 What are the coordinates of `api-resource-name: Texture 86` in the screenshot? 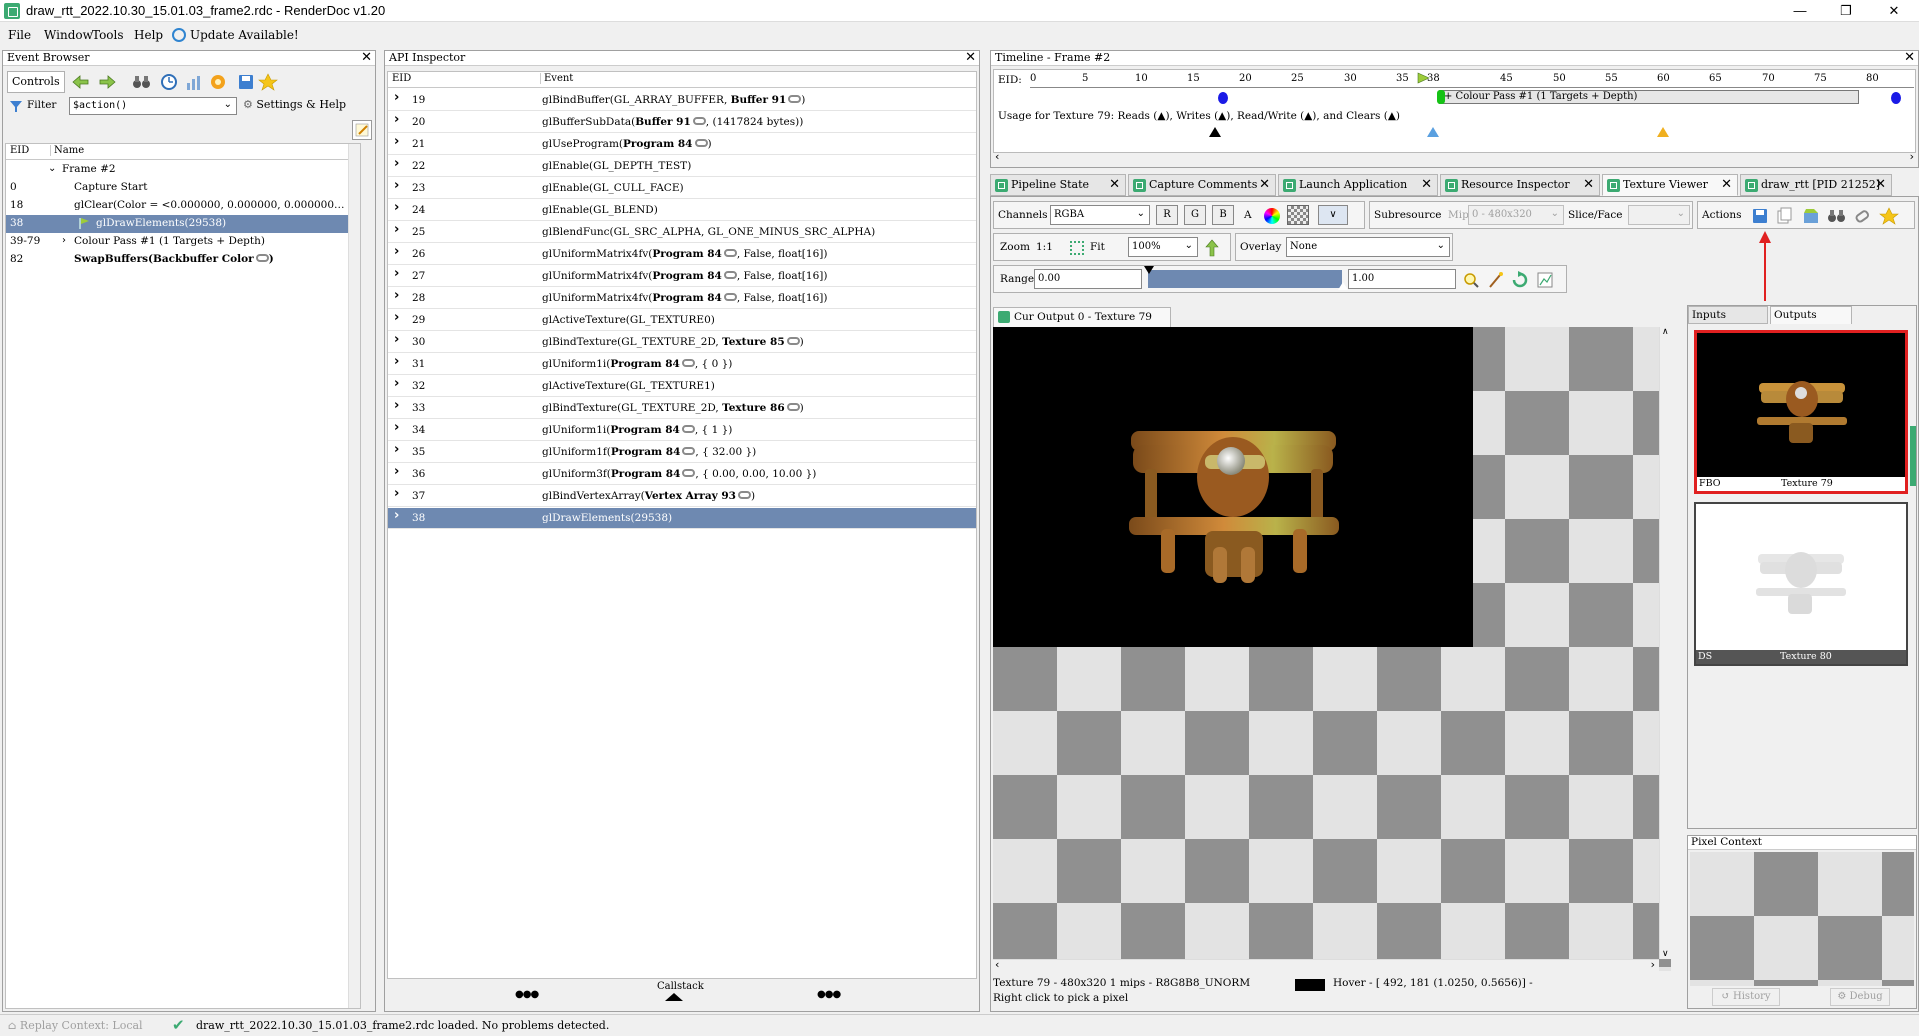 It's located at (753, 408).